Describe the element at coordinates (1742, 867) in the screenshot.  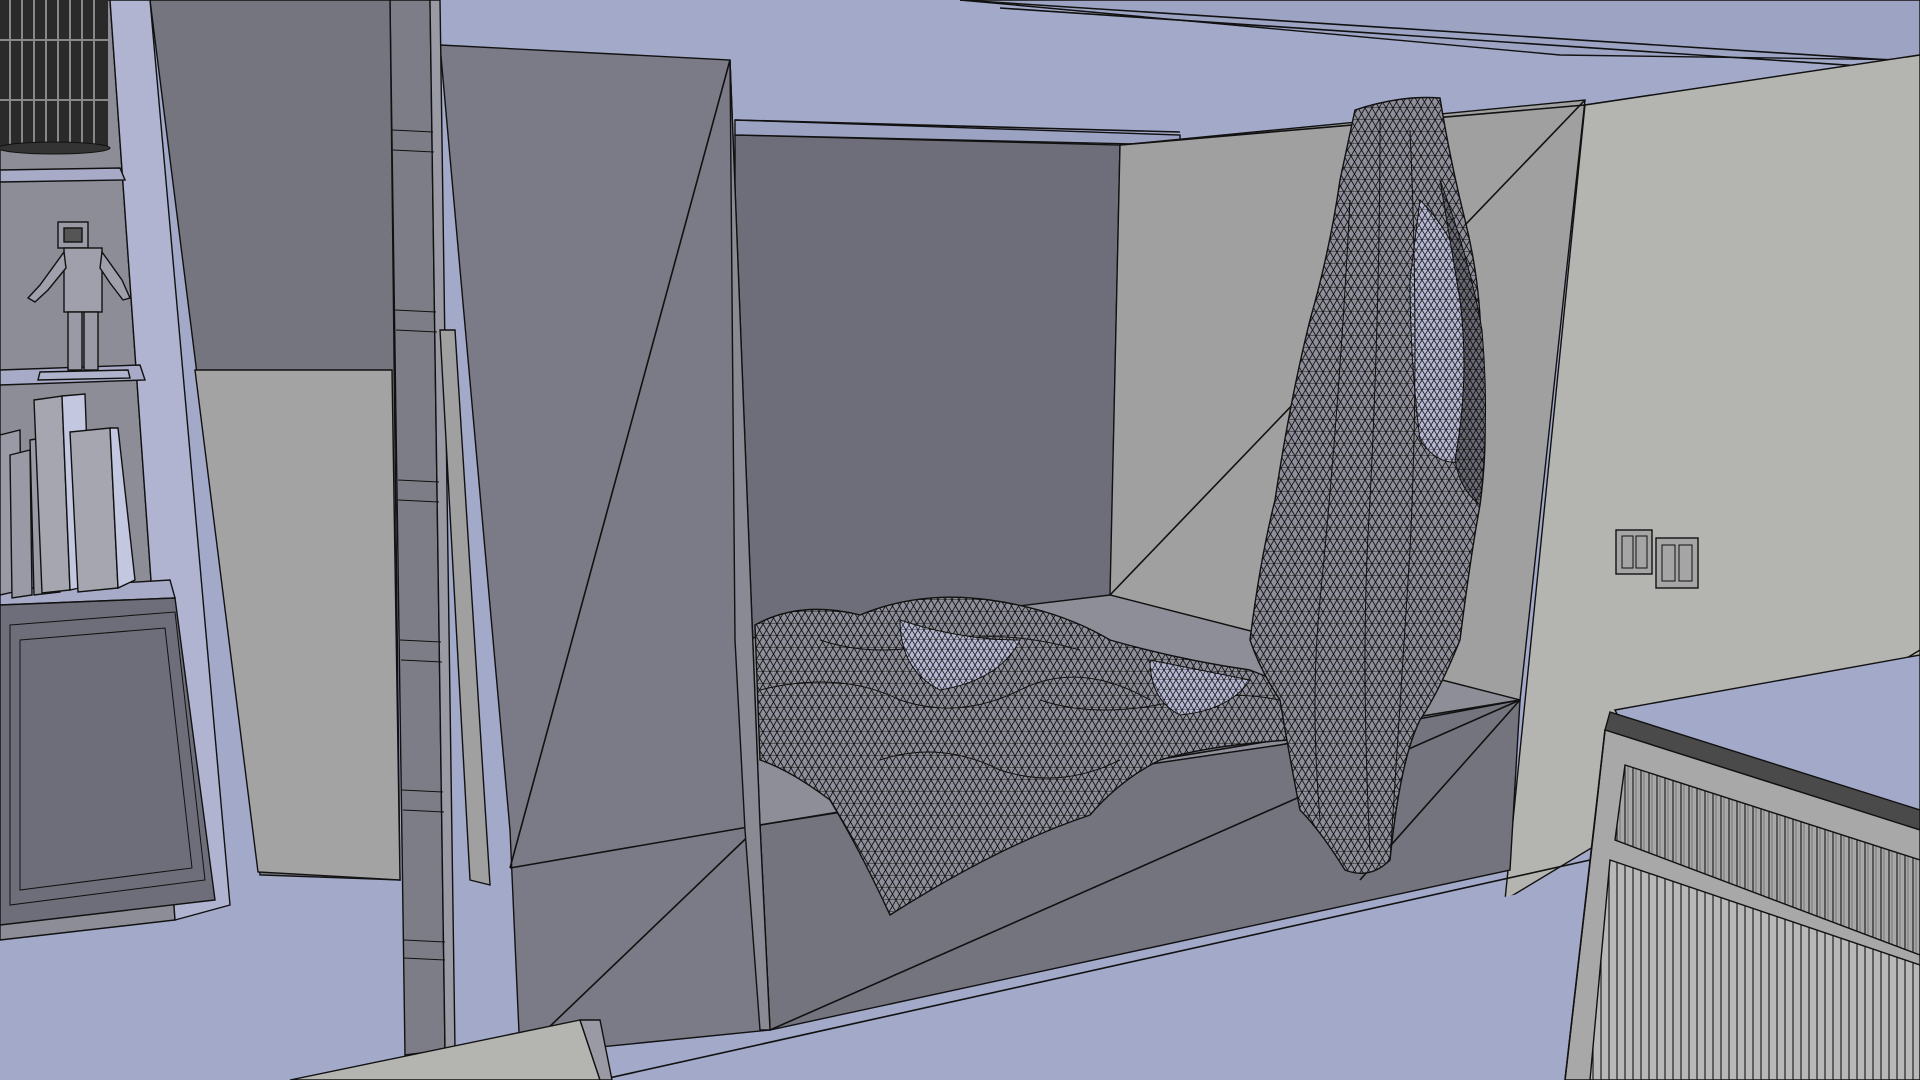
I see `radiator-cabinet` at that location.